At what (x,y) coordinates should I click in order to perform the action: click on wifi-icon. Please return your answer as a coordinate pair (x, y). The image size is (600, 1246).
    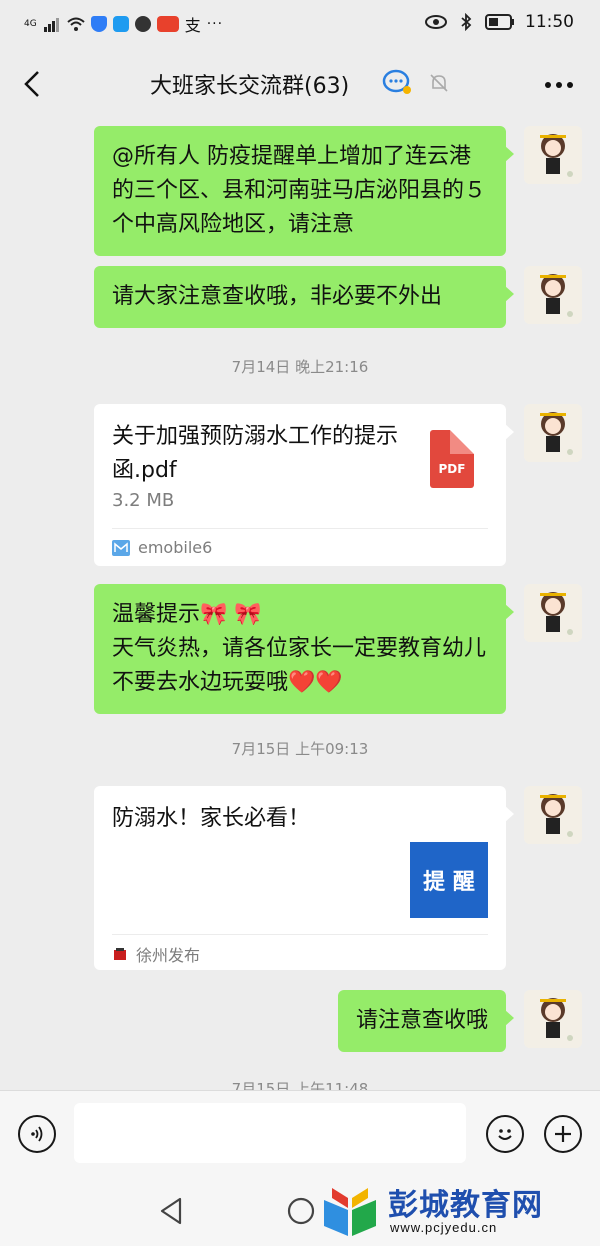
    Looking at the image, I should click on (76, 24).